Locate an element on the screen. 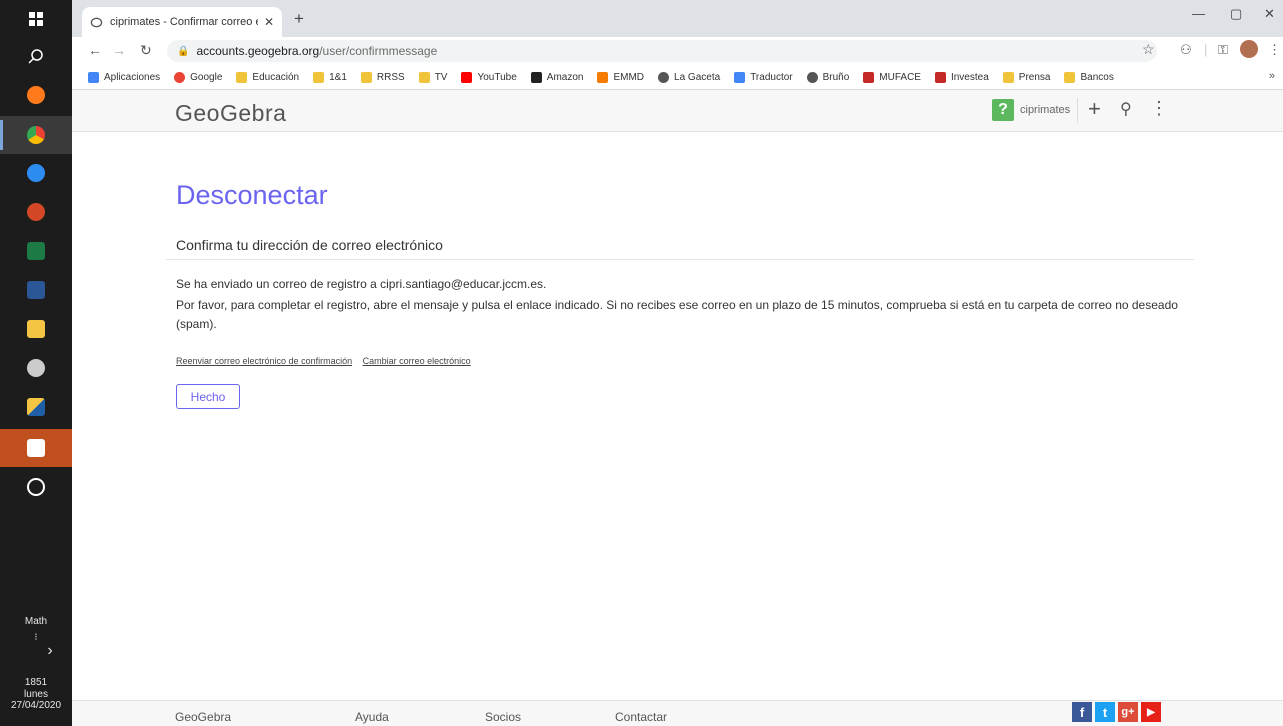 This screenshot has width=1283, height=726. windows-taskbar: Math ⁝ › 1851 lunes 27/04/2020 is located at coordinates (36, 363).